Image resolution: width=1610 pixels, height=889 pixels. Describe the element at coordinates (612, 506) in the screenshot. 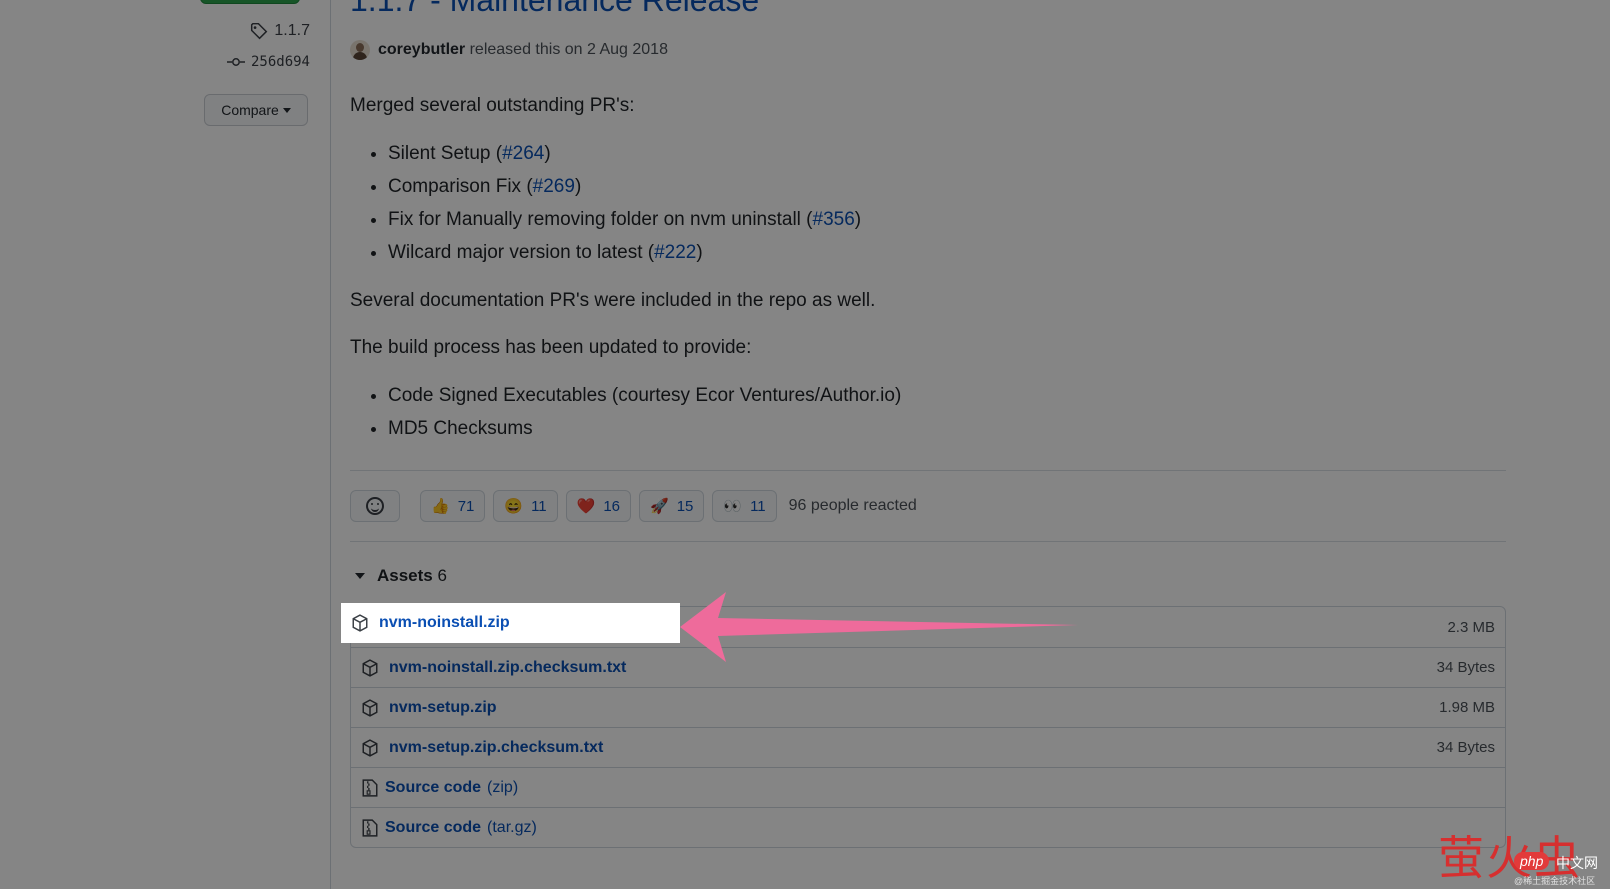

I see `reaction-count: 16` at that location.